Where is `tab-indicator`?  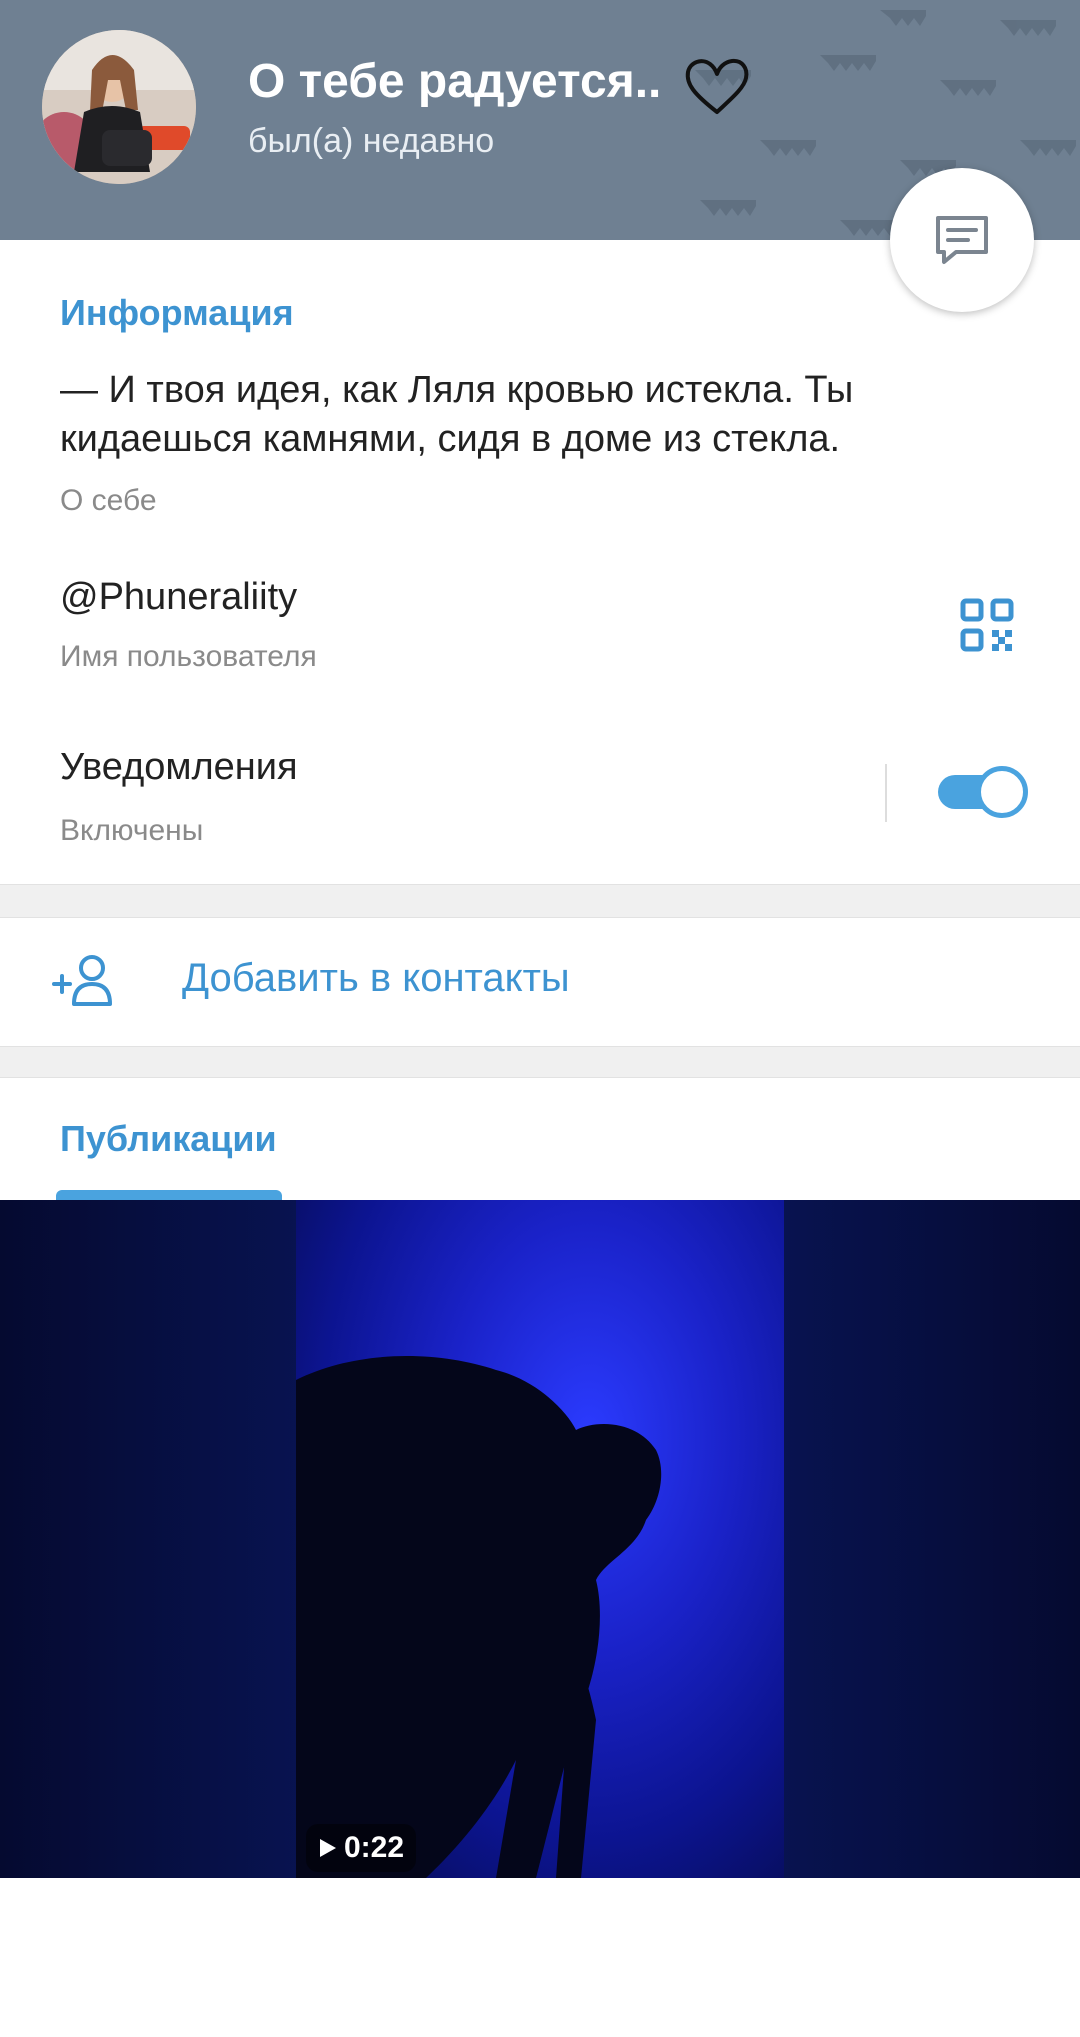
tab-indicator is located at coordinates (169, 1195).